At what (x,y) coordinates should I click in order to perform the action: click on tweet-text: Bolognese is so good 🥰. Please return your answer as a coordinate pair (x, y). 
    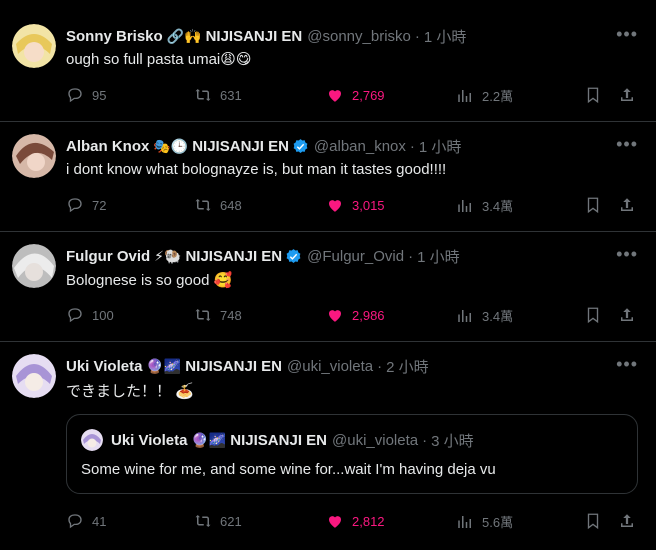
    Looking at the image, I should click on (149, 280).